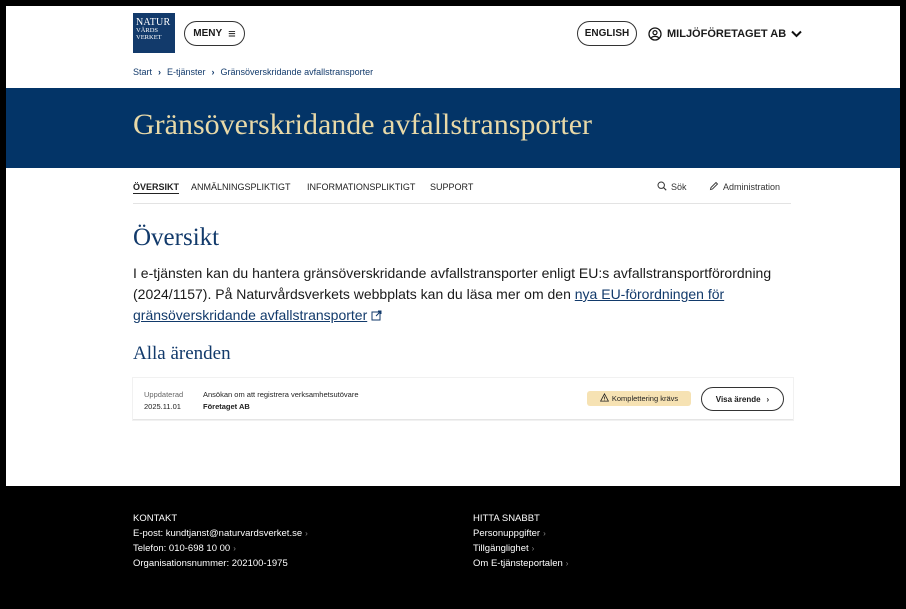 This screenshot has width=906, height=609. I want to click on logo-line-2: VÅRDS, so click(147, 30).